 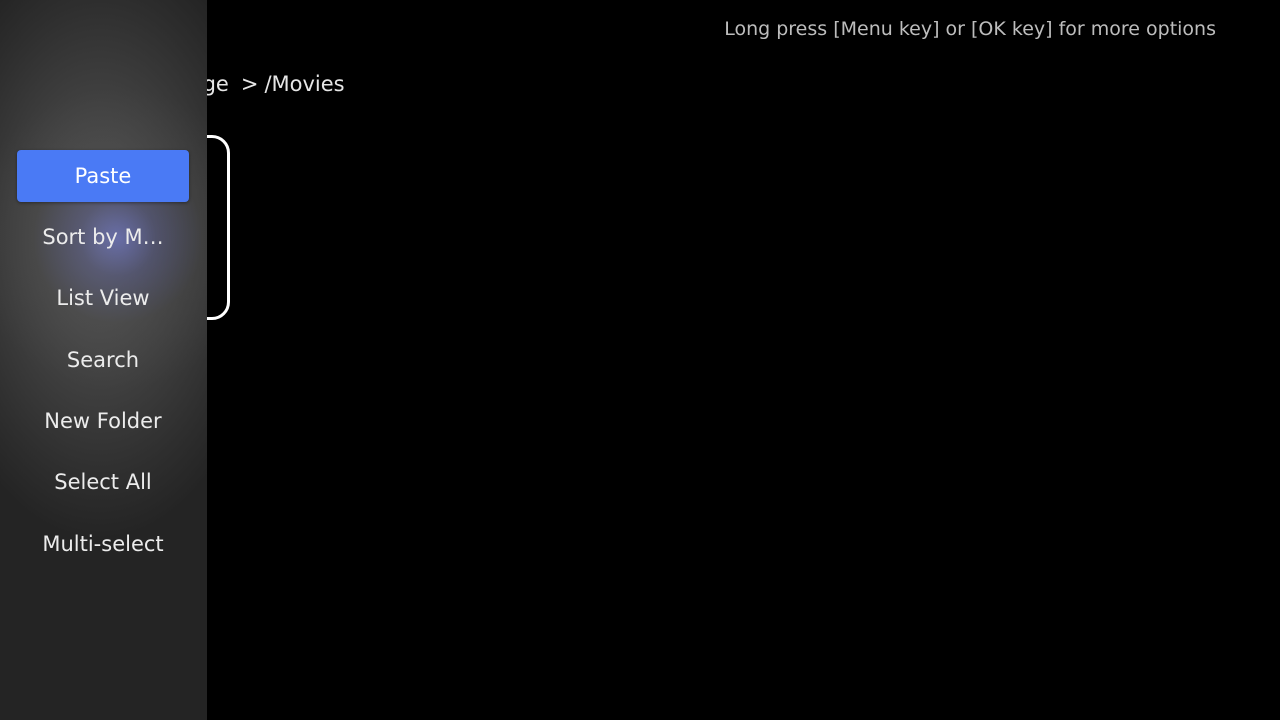 I want to click on menu-item-paste: Paste, so click(x=103, y=176).